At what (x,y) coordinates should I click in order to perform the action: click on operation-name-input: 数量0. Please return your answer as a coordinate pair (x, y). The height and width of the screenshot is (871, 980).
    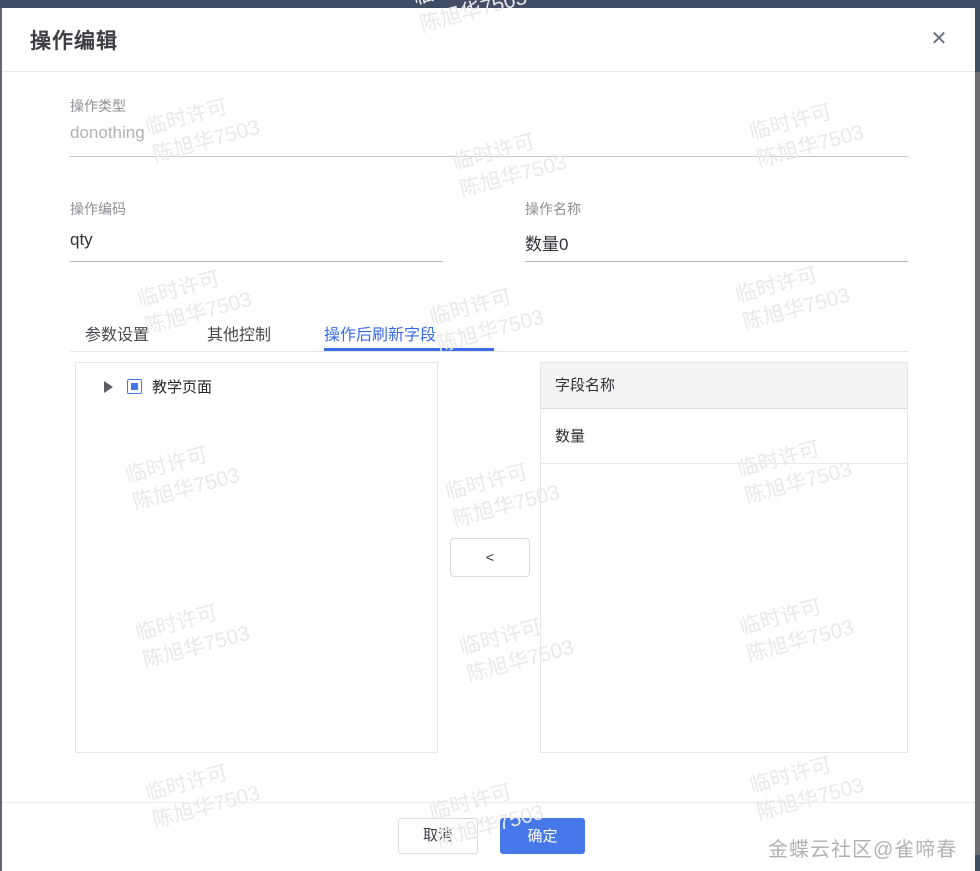
    Looking at the image, I should click on (546, 242).